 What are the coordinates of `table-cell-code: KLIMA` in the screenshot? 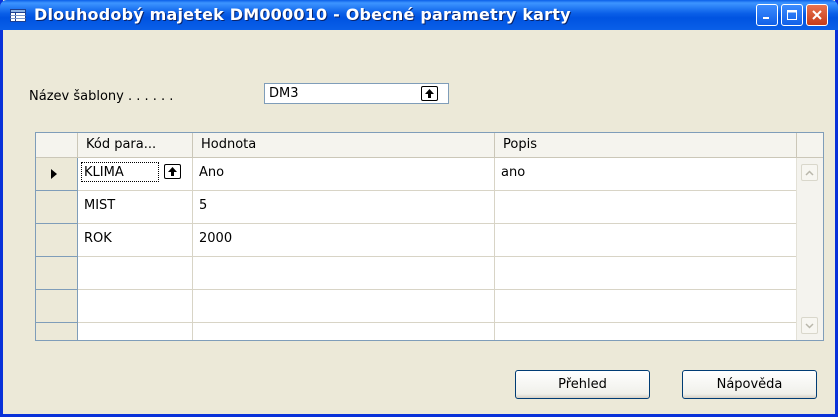 It's located at (135, 174).